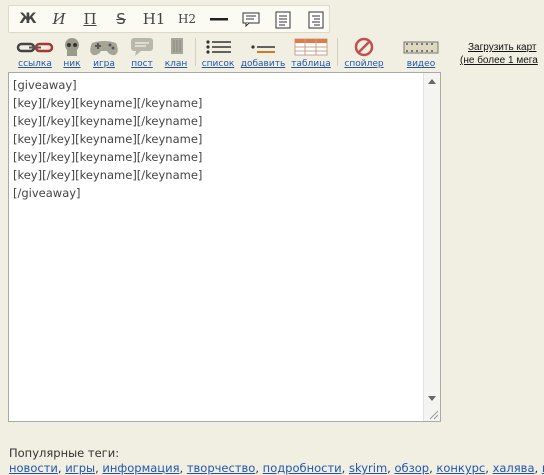 The height and width of the screenshot is (475, 544). I want to click on quote-icon, so click(251, 19).